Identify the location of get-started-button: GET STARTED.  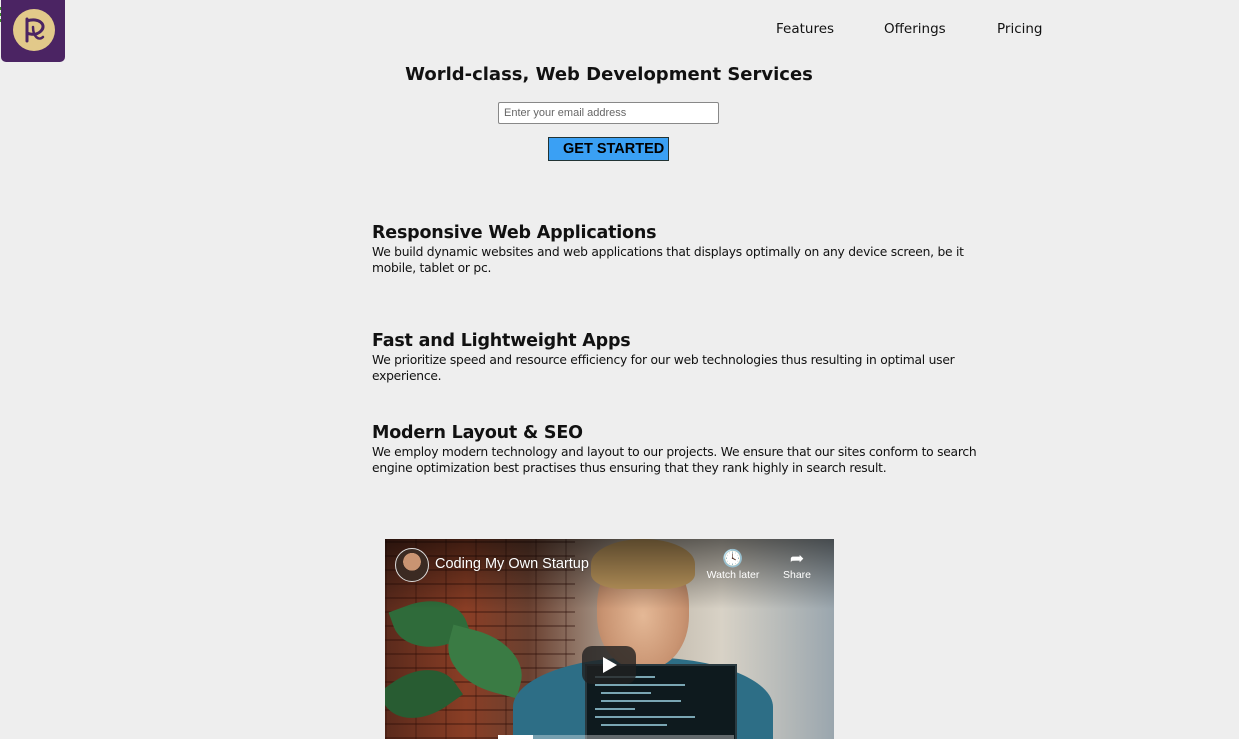
(608, 149).